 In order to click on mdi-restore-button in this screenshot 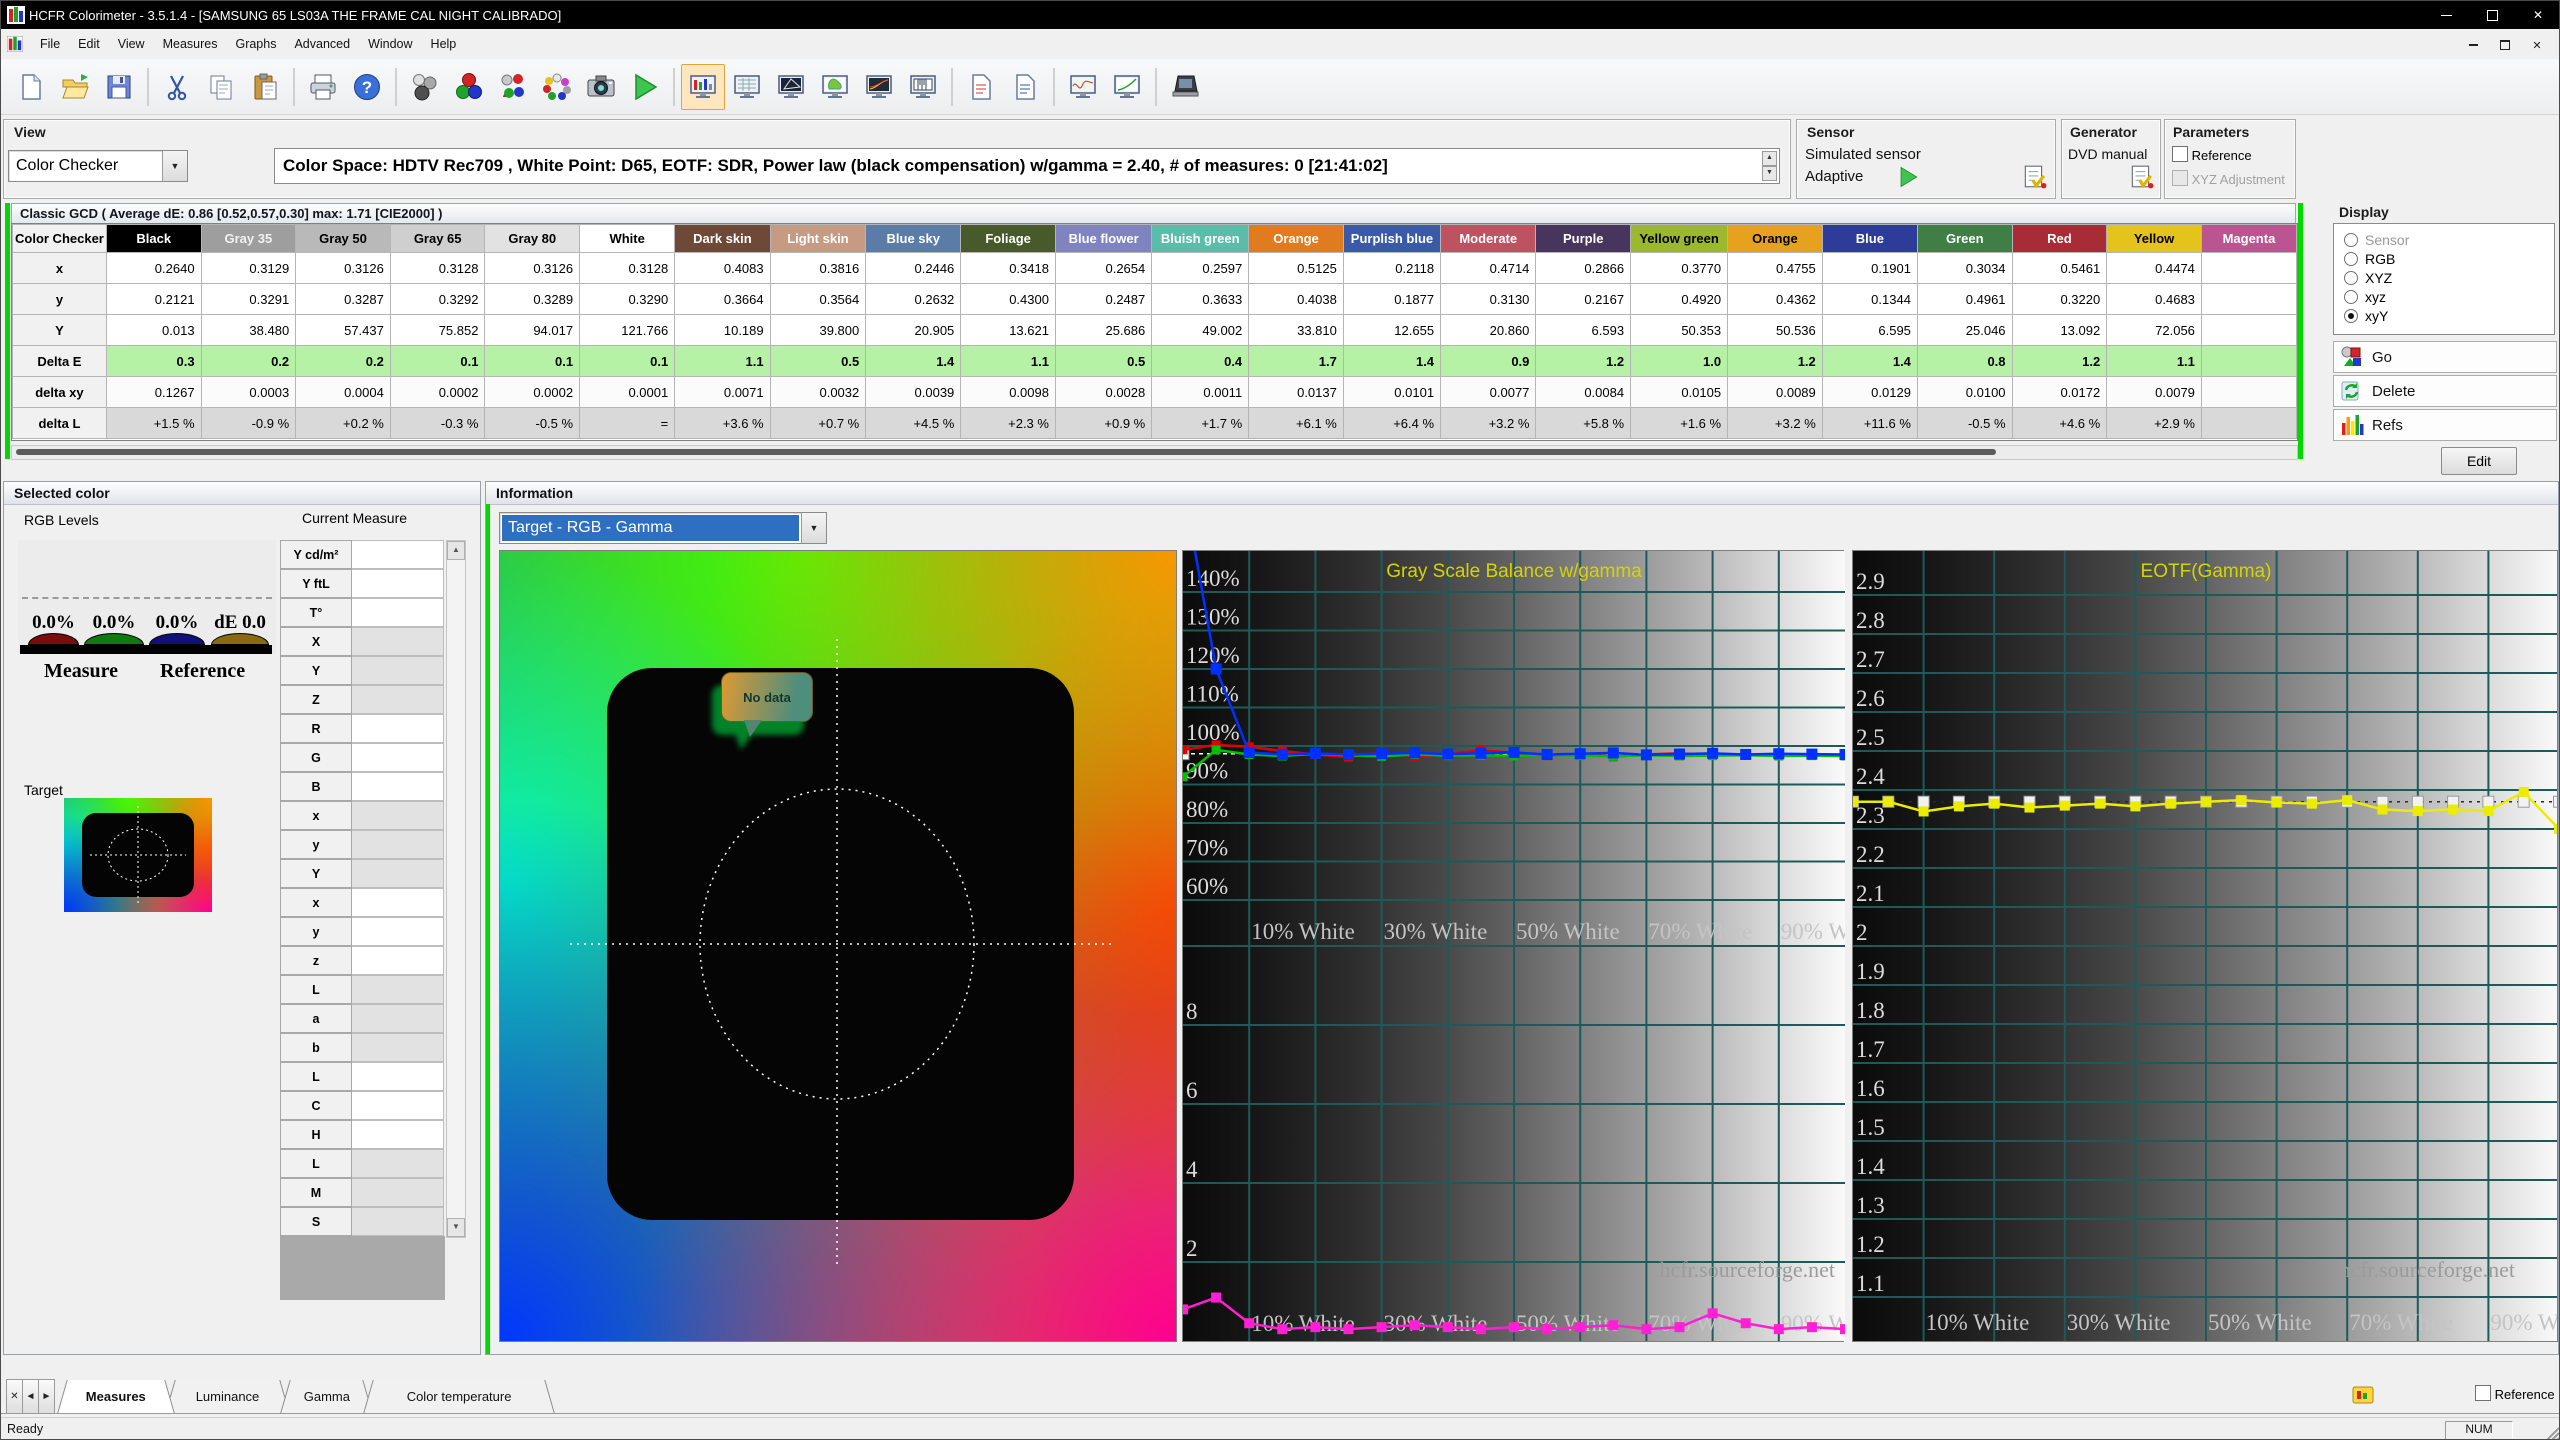, I will do `click(2505, 45)`.